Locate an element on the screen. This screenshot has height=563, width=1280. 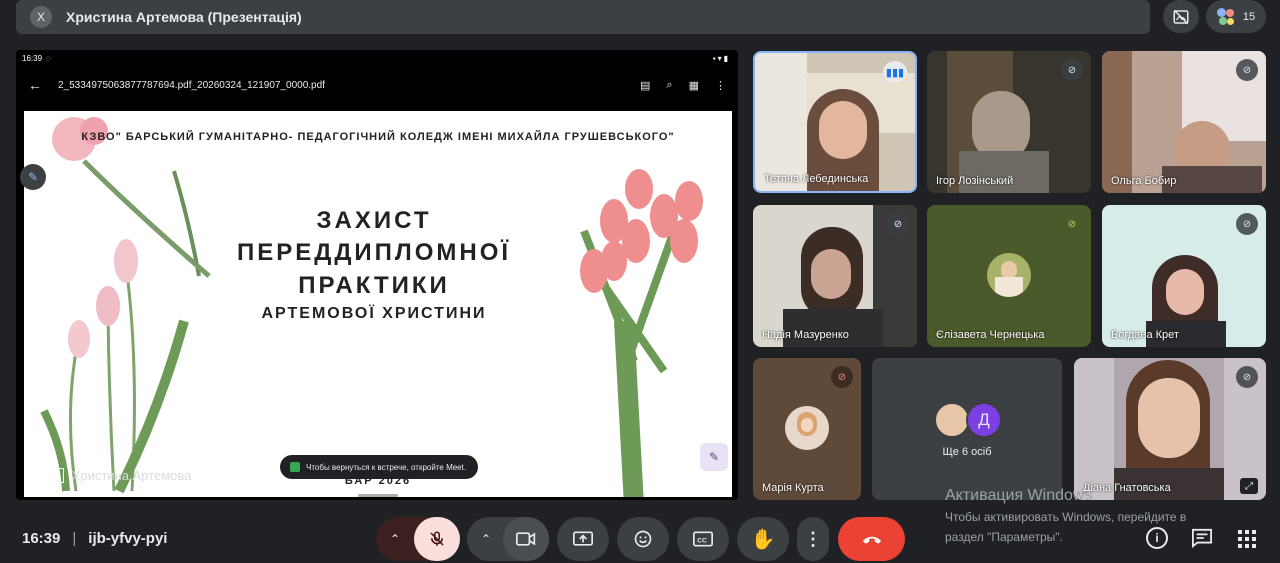
mic-options-chevron-icon: ⌃ is located at coordinates (395, 539).